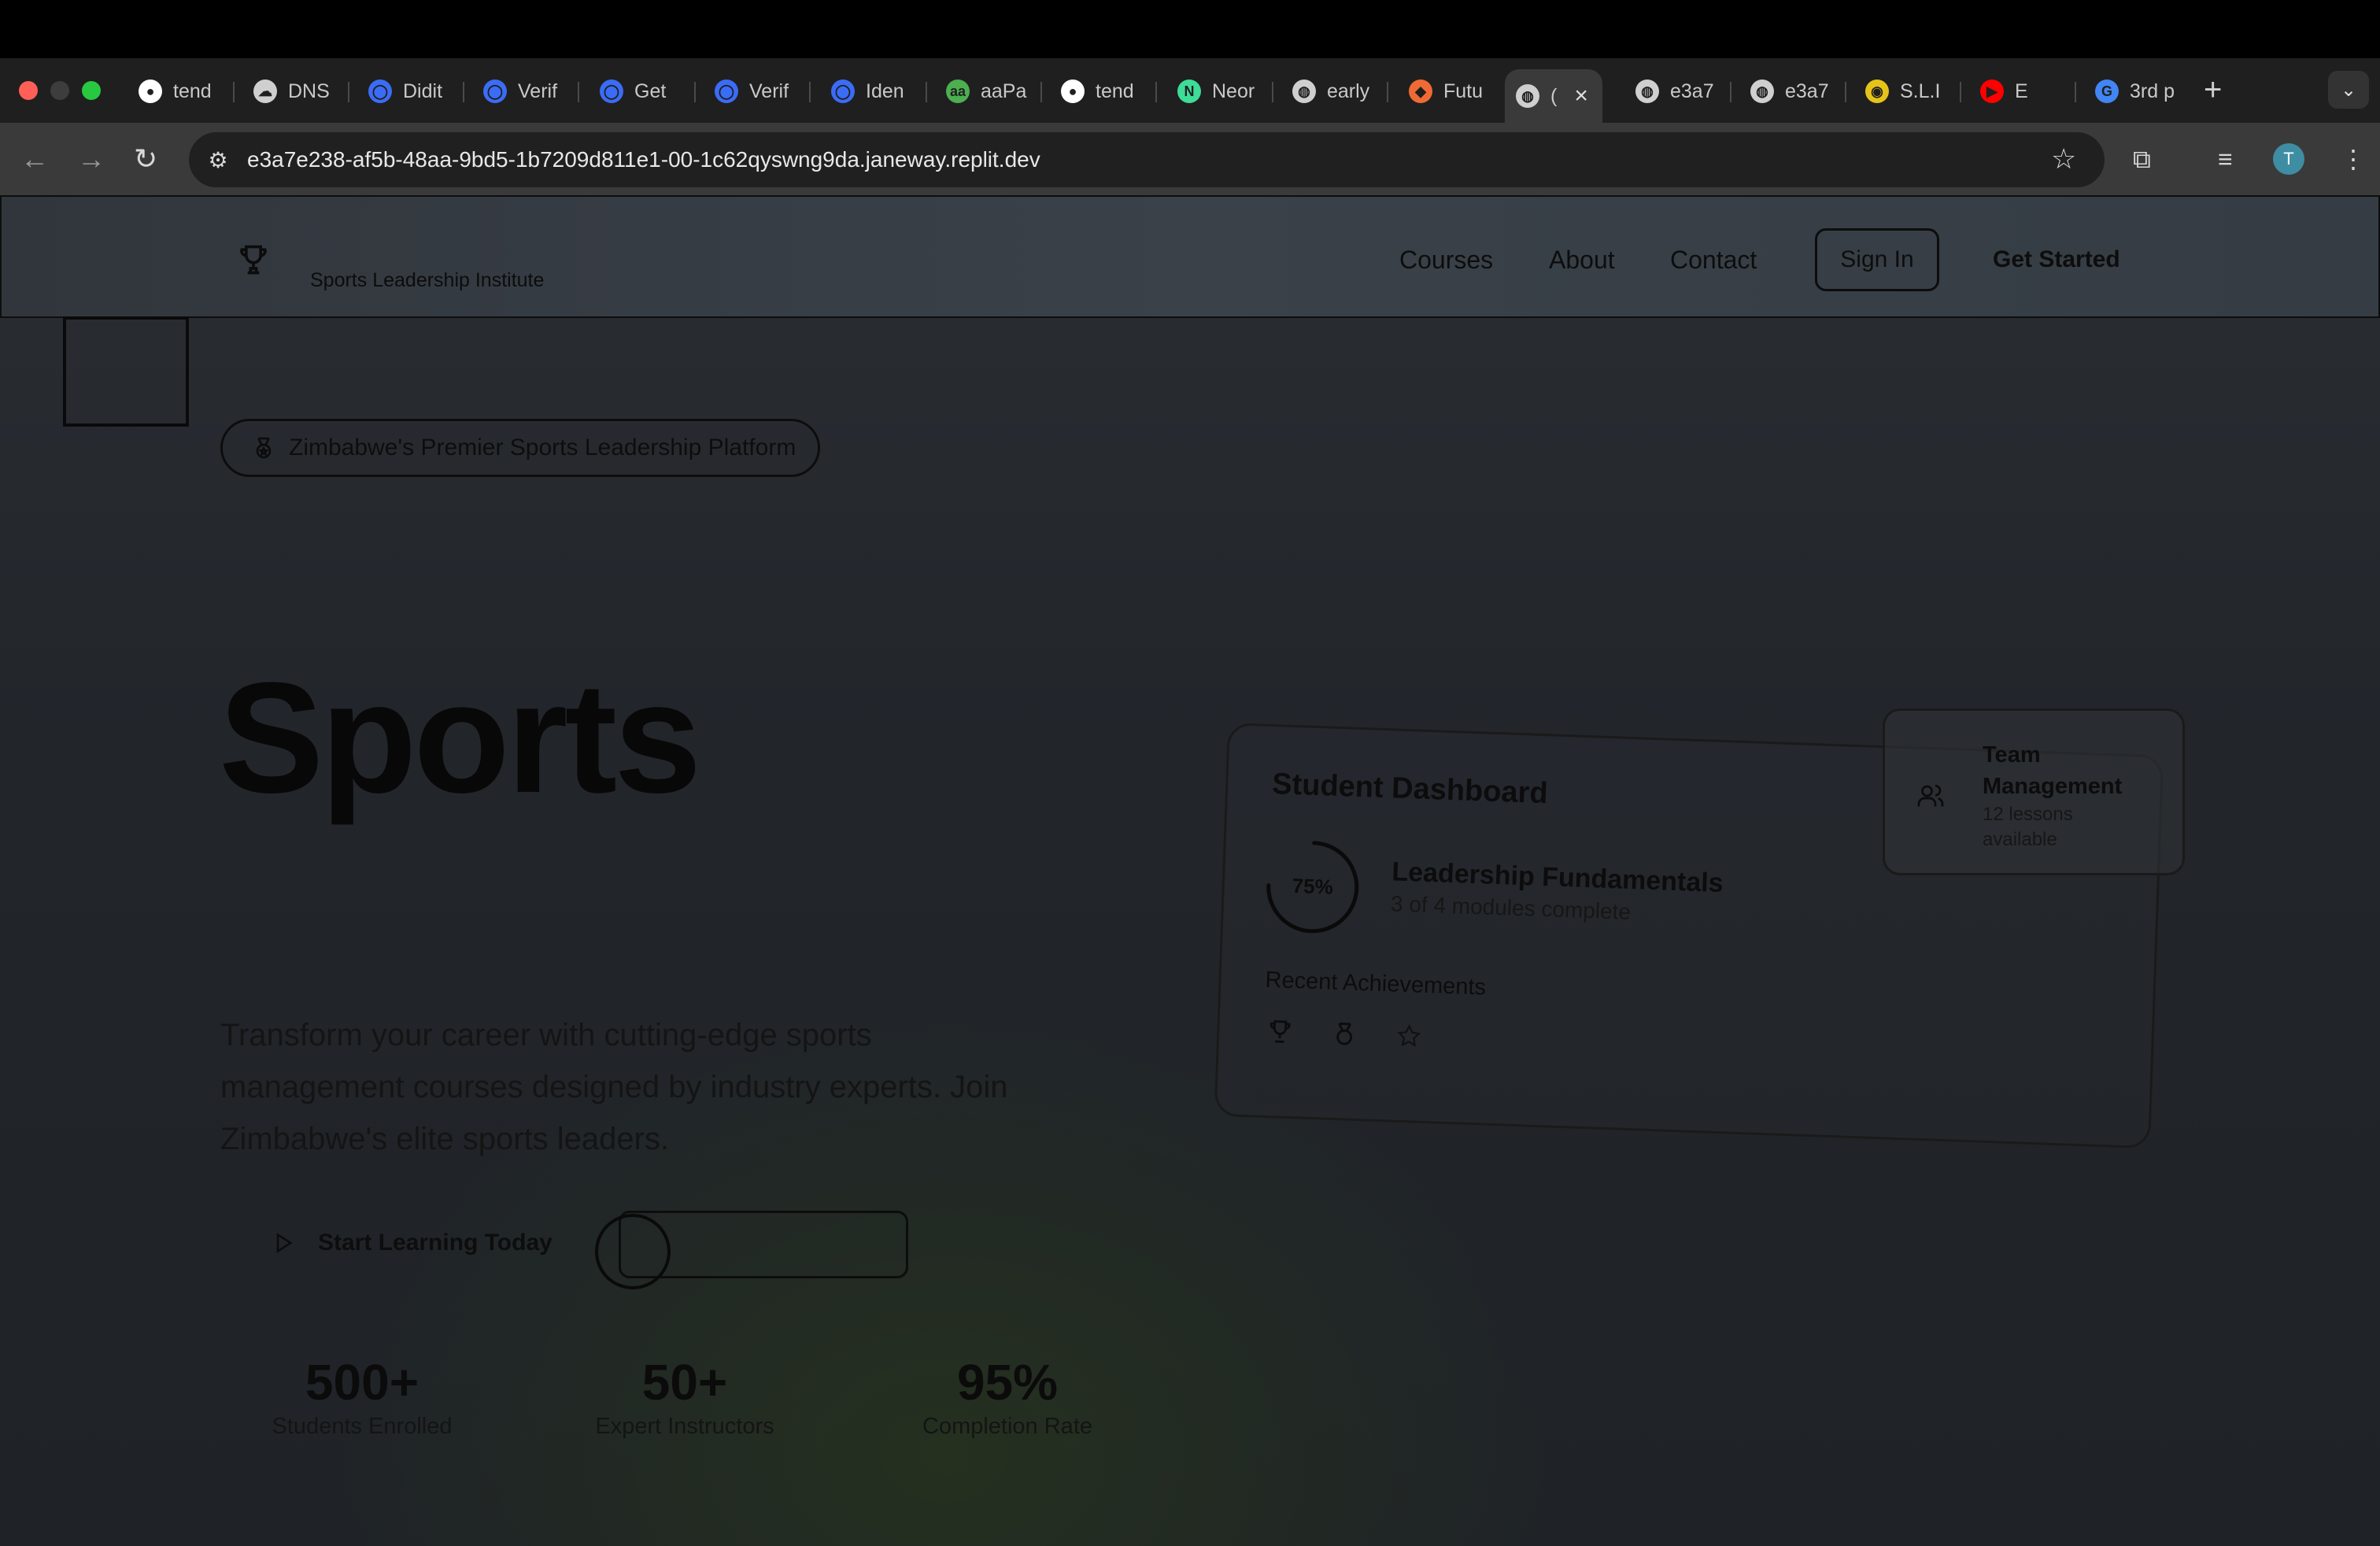 The image size is (2380, 1546). I want to click on media-controls-icon: ≡, so click(2225, 159).